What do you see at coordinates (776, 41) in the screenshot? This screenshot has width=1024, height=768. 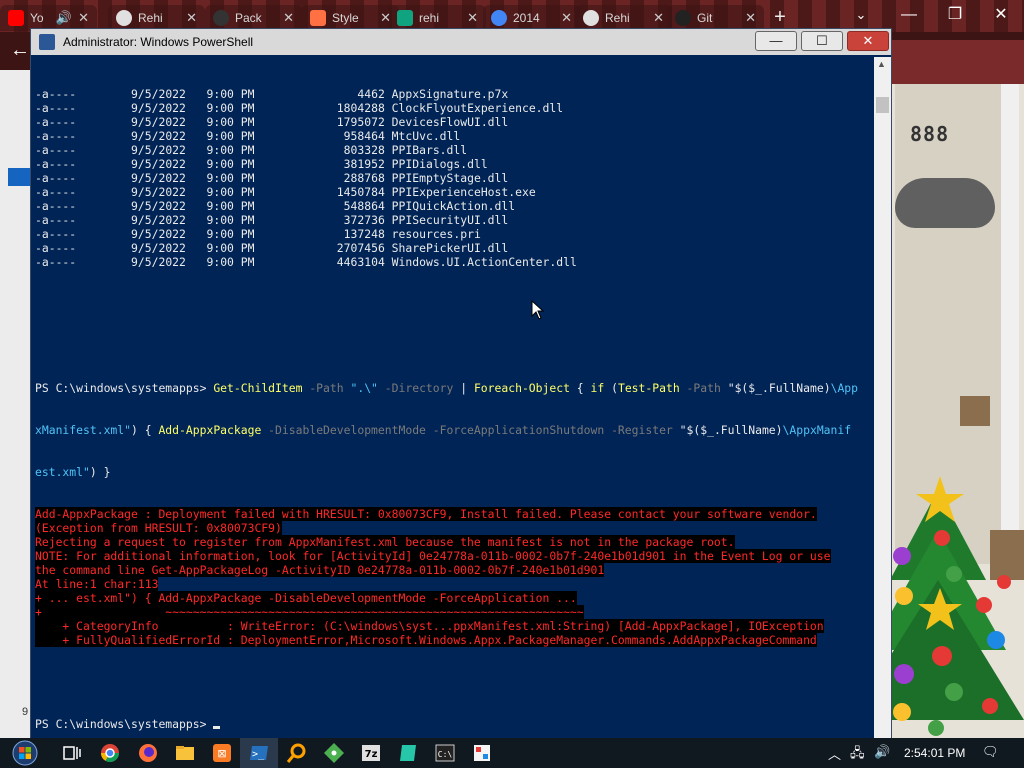 I see `minimize-button: —` at bounding box center [776, 41].